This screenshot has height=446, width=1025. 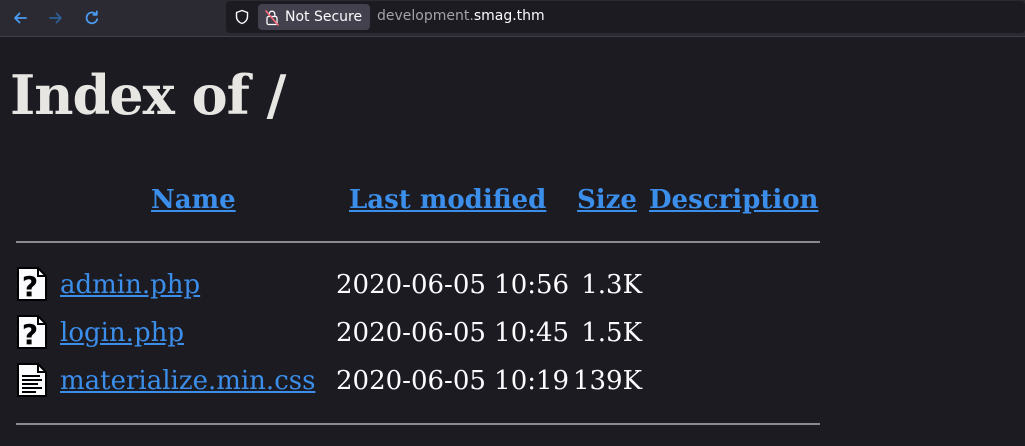 I want to click on file-link-login-php: login.php, so click(x=122, y=333).